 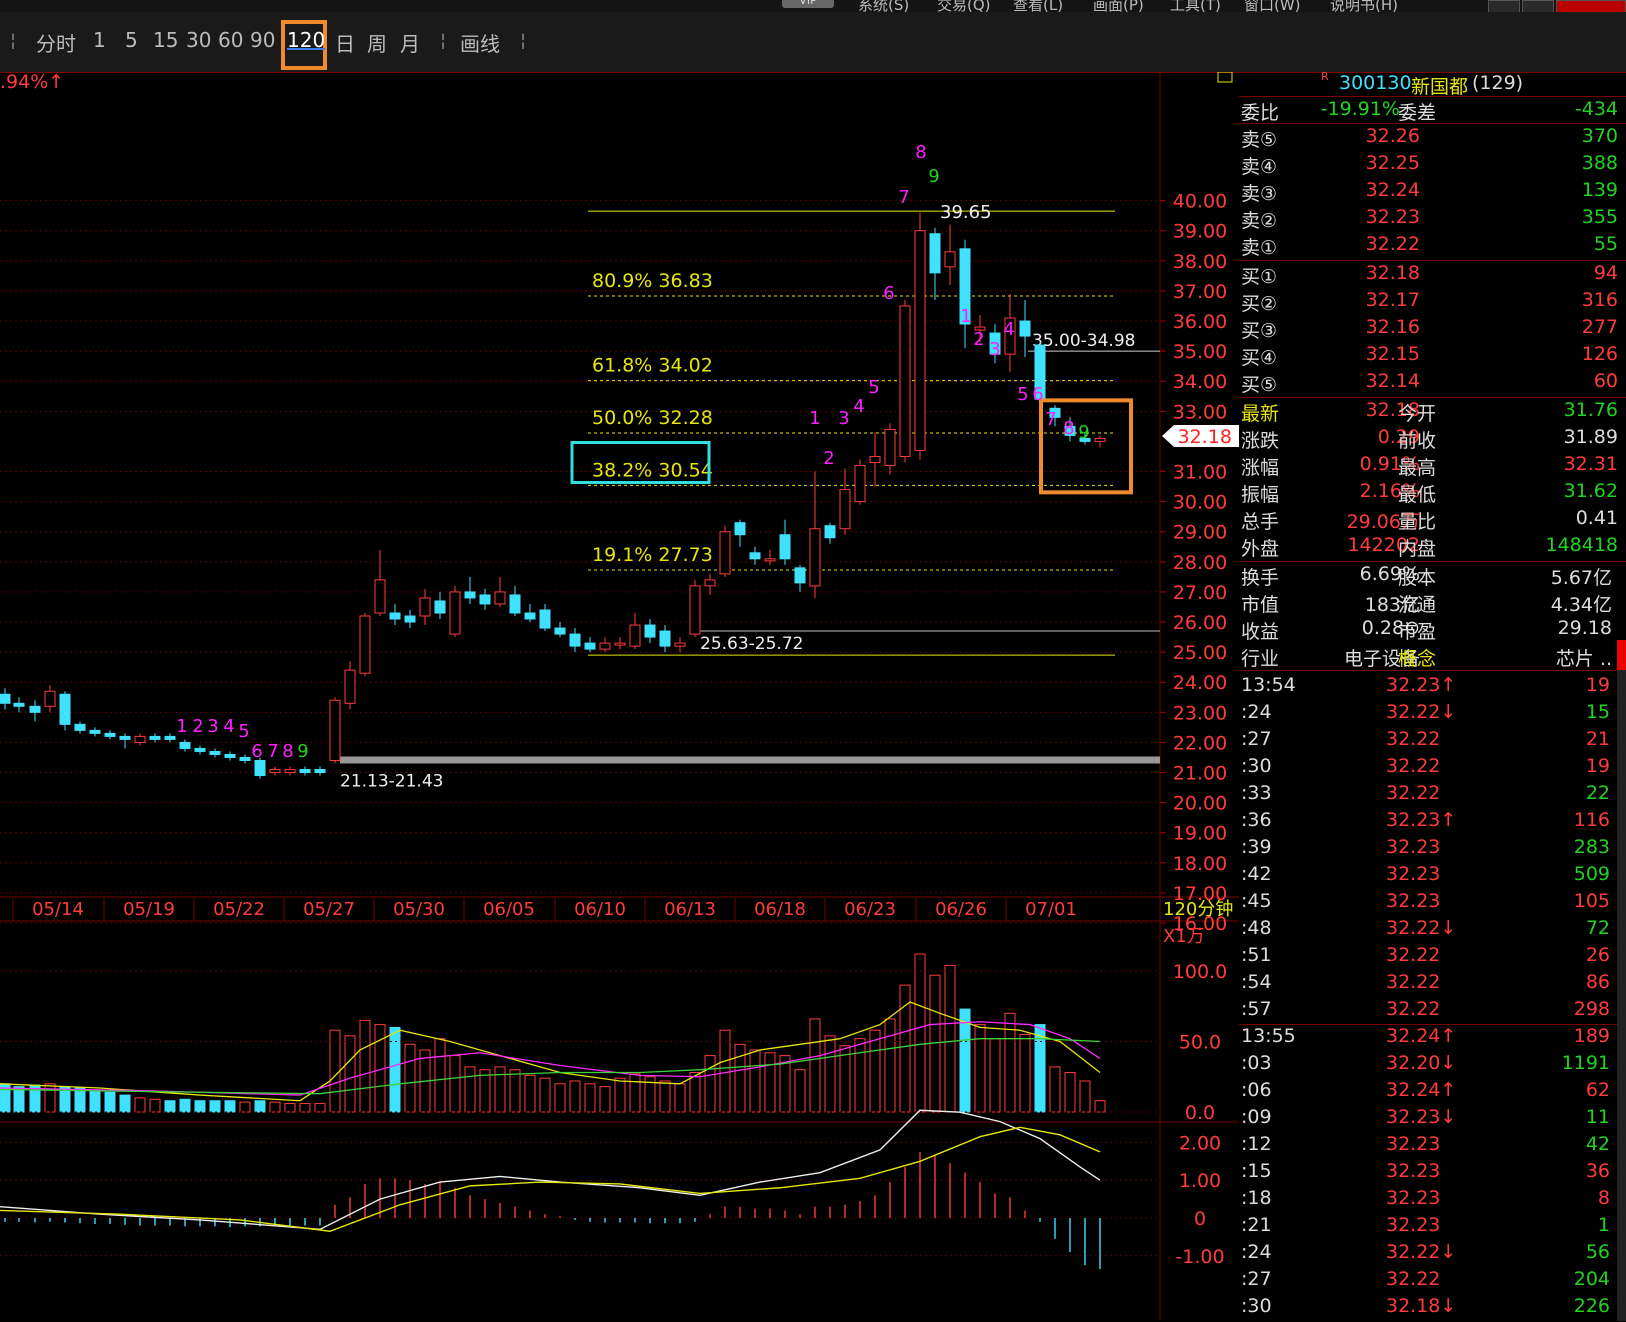 What do you see at coordinates (780, 909) in the screenshot?
I see `date-axis-label: 06/18` at bounding box center [780, 909].